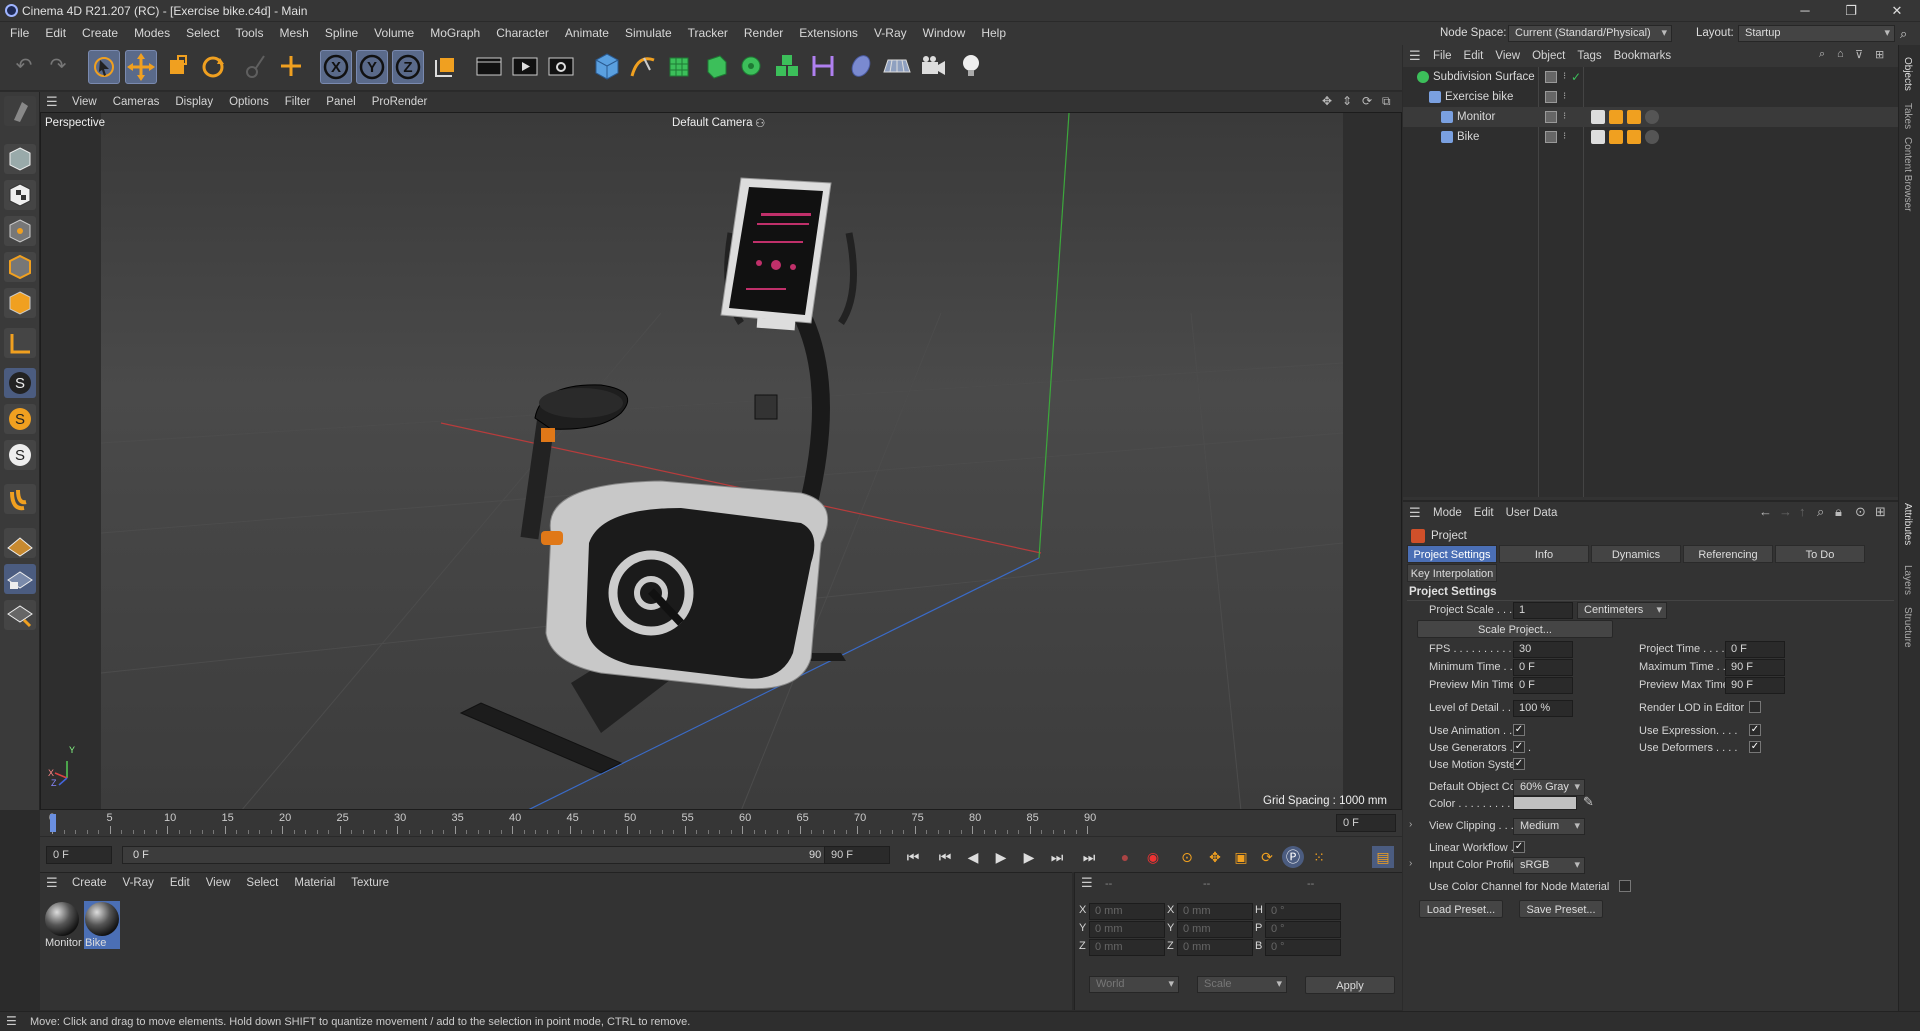 Image resolution: width=1920 pixels, height=1031 pixels. Describe the element at coordinates (1327, 101) in the screenshot. I see `viewport-move-icon: ✥` at that location.